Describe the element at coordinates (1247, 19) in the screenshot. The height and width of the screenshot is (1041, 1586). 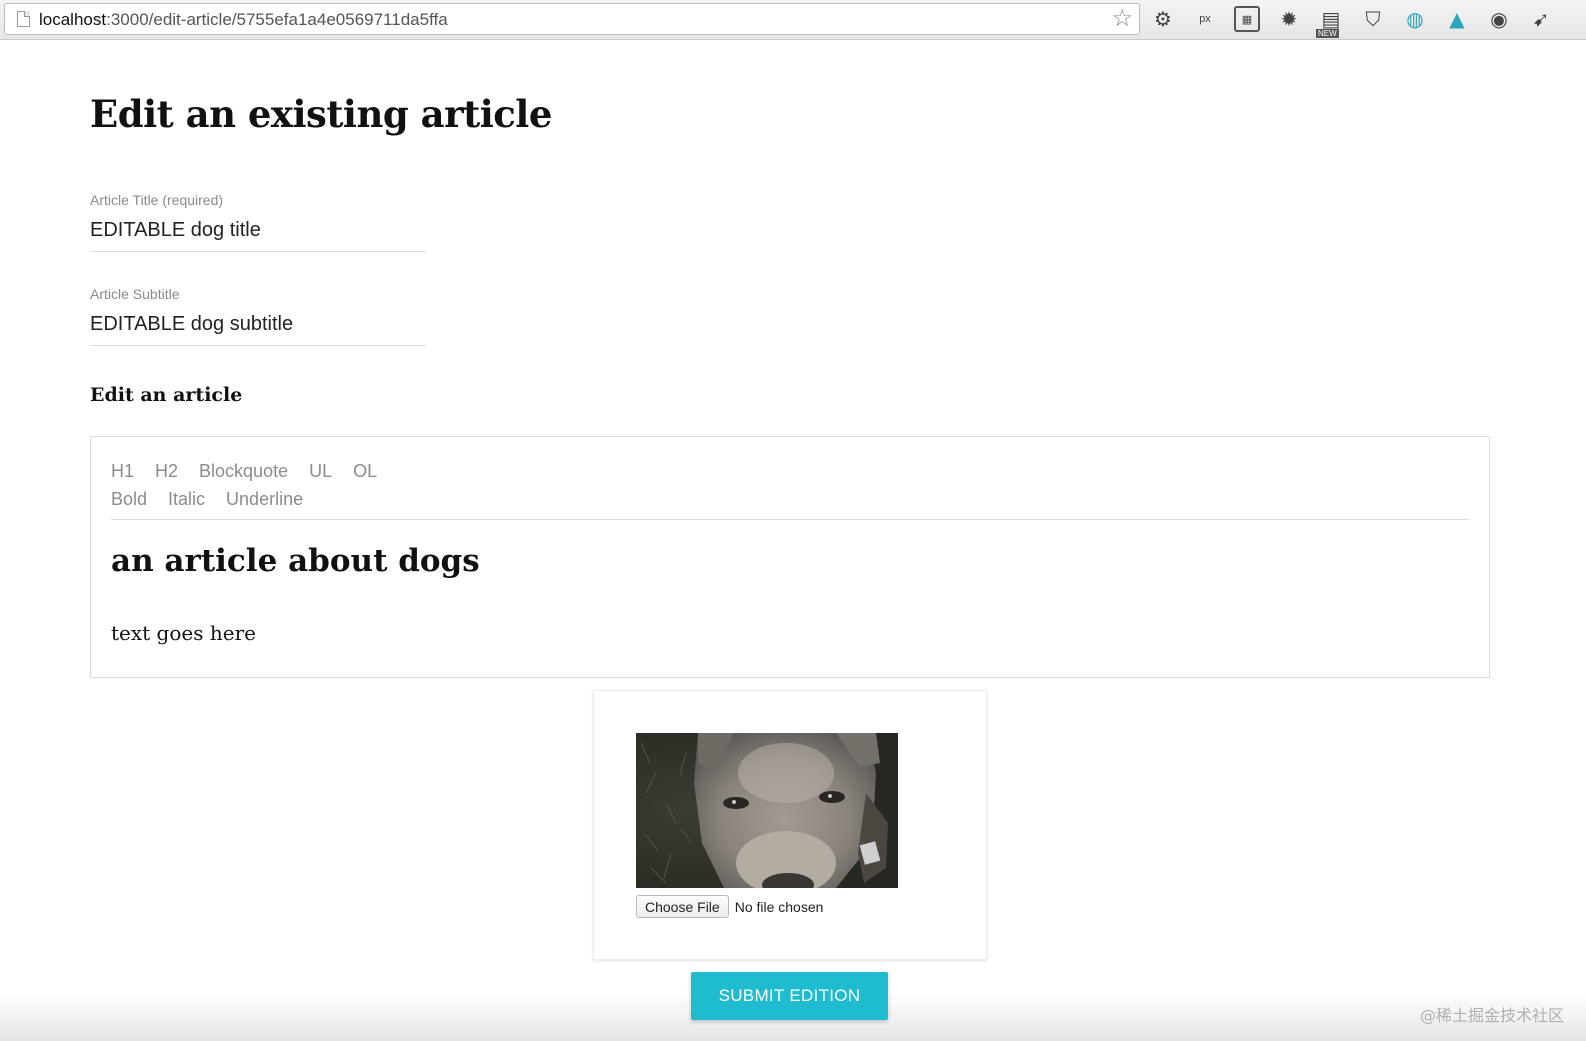
I see `film-icon: ▦` at that location.